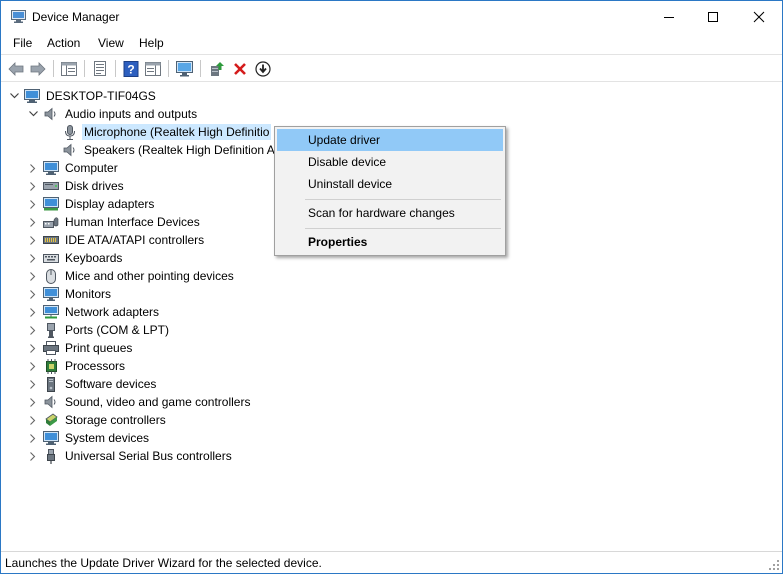 This screenshot has width=783, height=574. What do you see at coordinates (391, 68) in the screenshot?
I see `toolbar: ?` at bounding box center [391, 68].